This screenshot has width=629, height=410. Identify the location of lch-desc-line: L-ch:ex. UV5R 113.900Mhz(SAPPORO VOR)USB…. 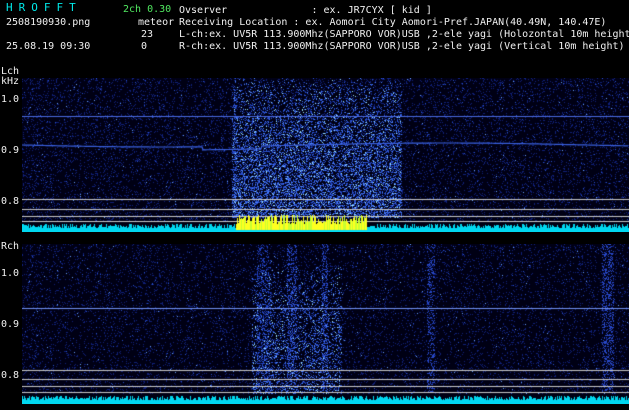
(404, 34).